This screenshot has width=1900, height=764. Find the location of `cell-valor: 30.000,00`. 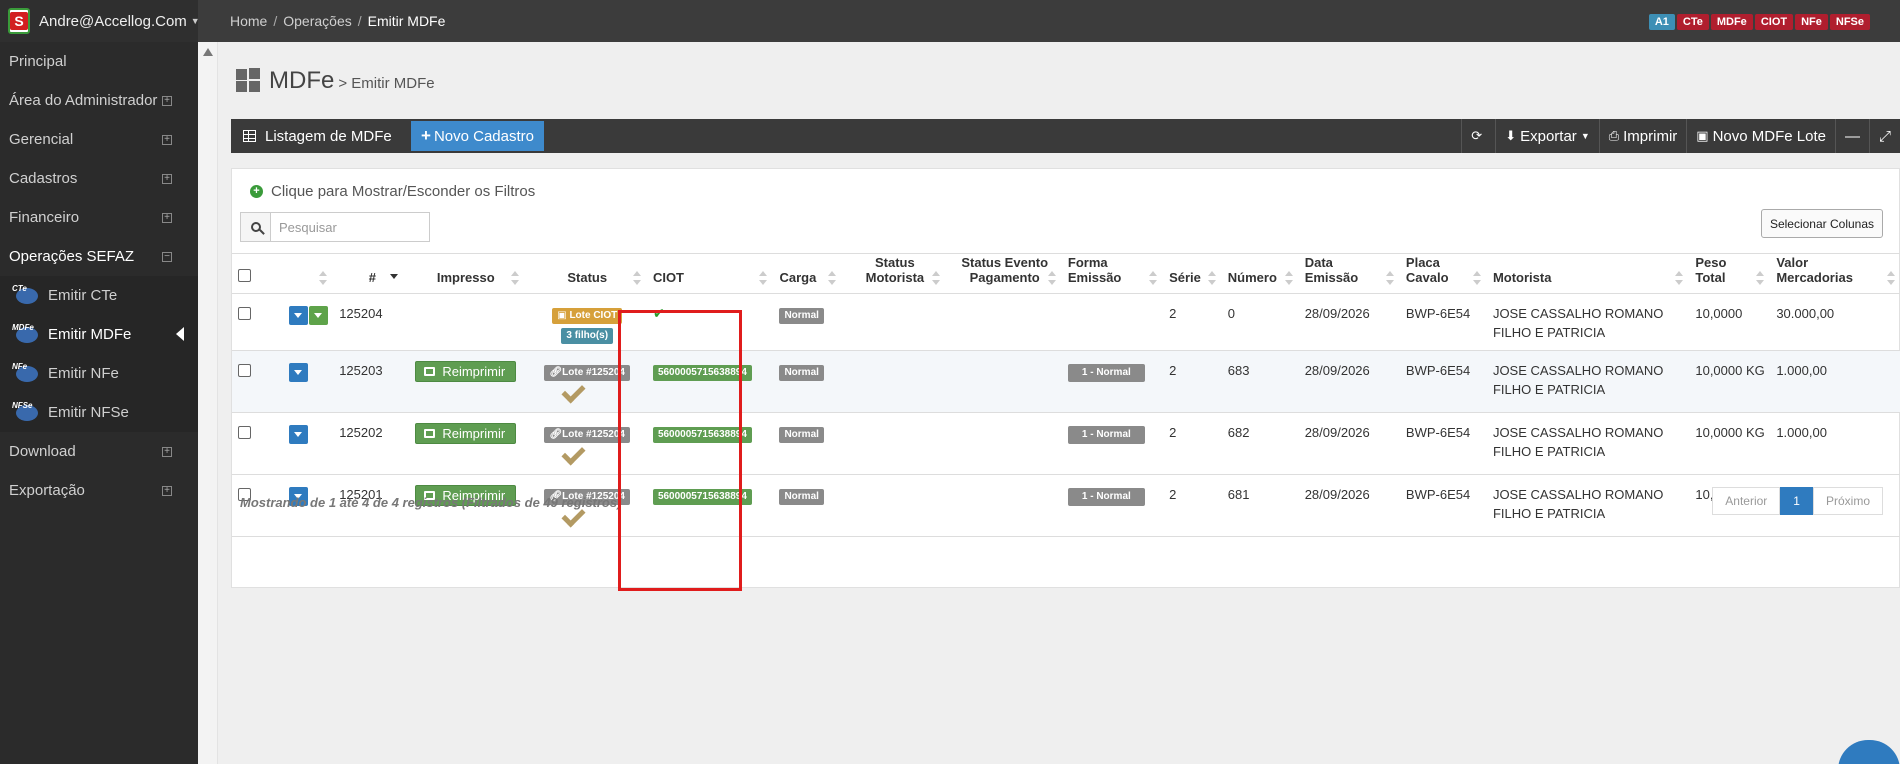

cell-valor: 30.000,00 is located at coordinates (1835, 322).